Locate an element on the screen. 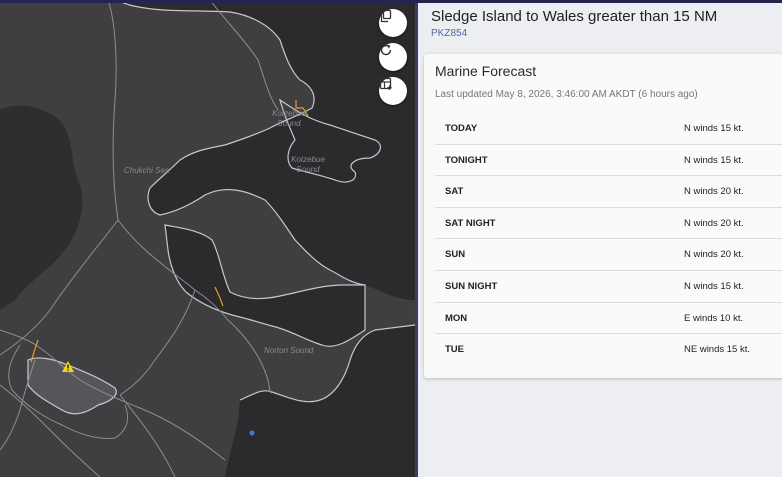  copy-button is located at coordinates (393, 23).